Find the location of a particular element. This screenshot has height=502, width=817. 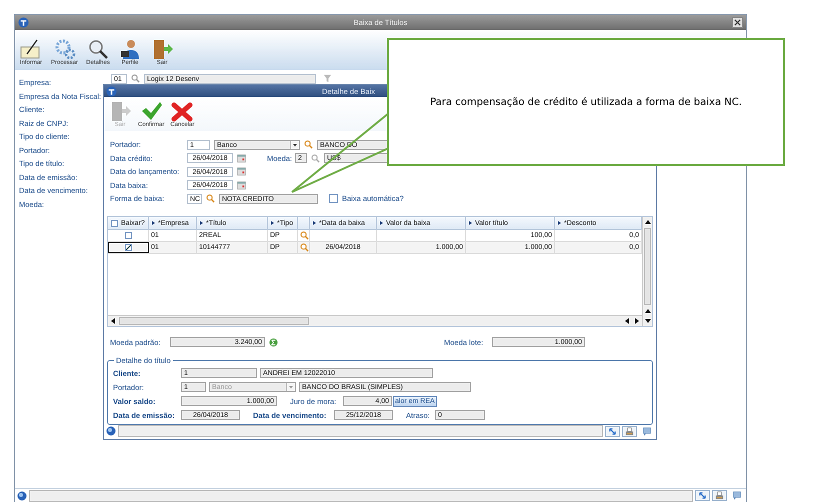

close-button is located at coordinates (737, 22).